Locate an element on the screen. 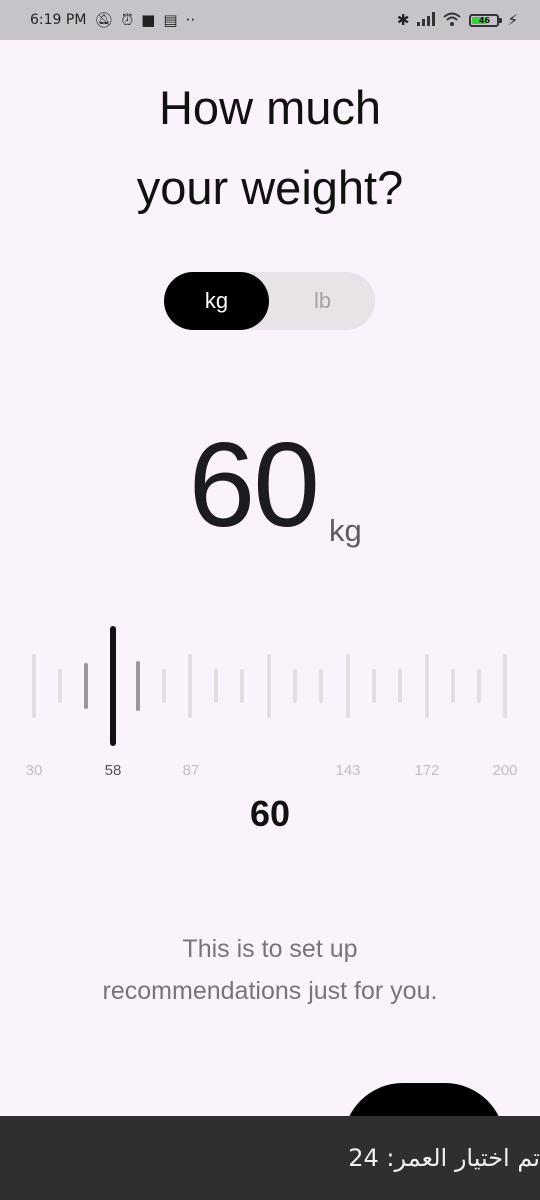  ruler-label-200: 200 is located at coordinates (505, 770).